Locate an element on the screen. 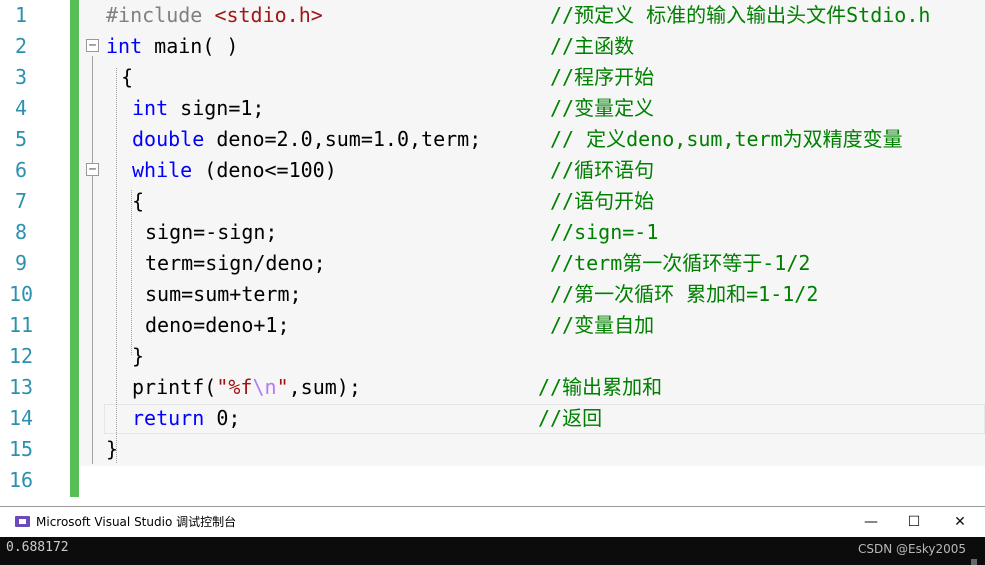 The height and width of the screenshot is (565, 985). code-token: while is located at coordinates (162, 170).